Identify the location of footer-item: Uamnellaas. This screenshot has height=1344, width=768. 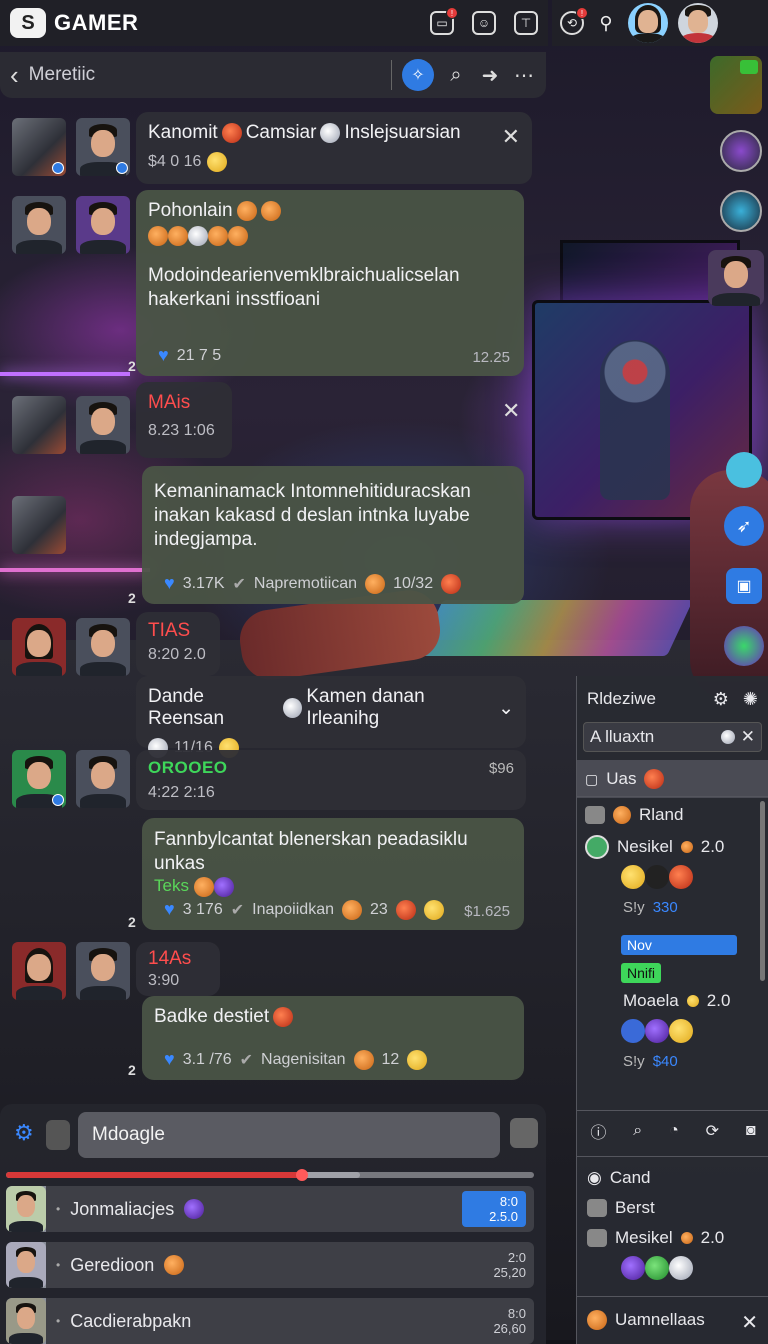
(646, 1320).